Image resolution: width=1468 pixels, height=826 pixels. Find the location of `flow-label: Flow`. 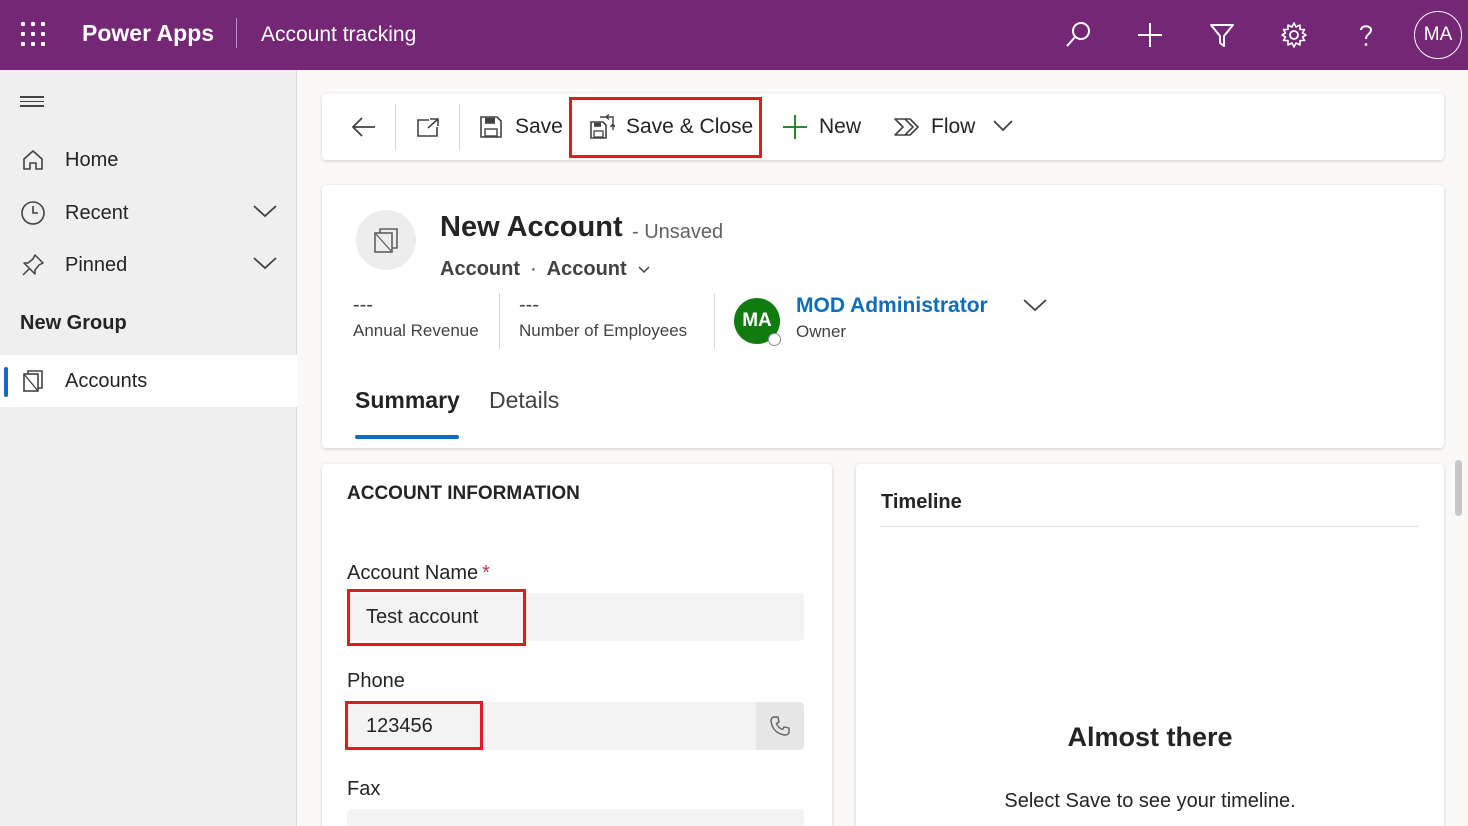

flow-label: Flow is located at coordinates (953, 126).